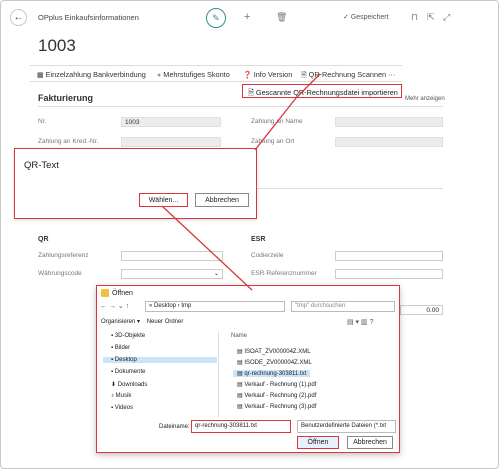 The image size is (499, 469). What do you see at coordinates (241, 182) in the screenshot?
I see `callout-arrows` at bounding box center [241, 182].